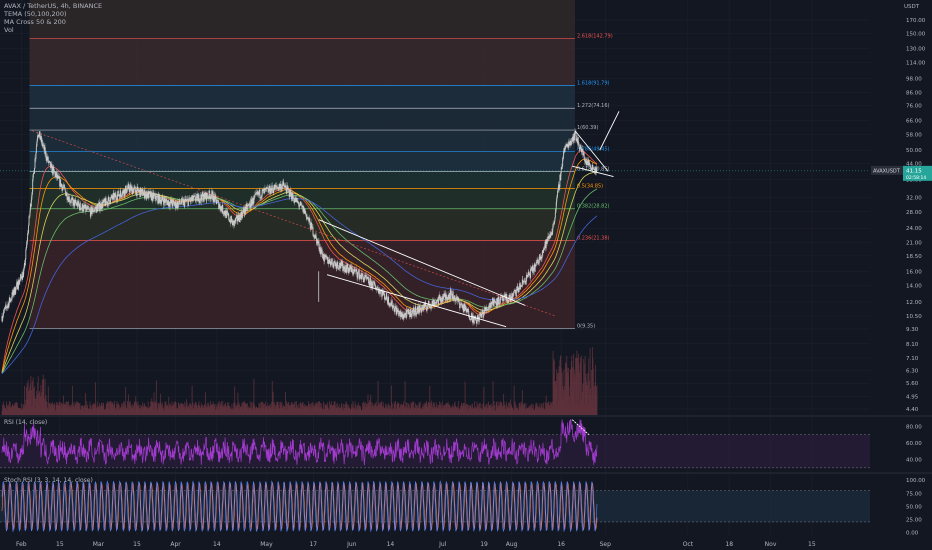 The image size is (932, 550). Describe the element at coordinates (21, 544) in the screenshot. I see `time-tick-label: Feb` at that location.